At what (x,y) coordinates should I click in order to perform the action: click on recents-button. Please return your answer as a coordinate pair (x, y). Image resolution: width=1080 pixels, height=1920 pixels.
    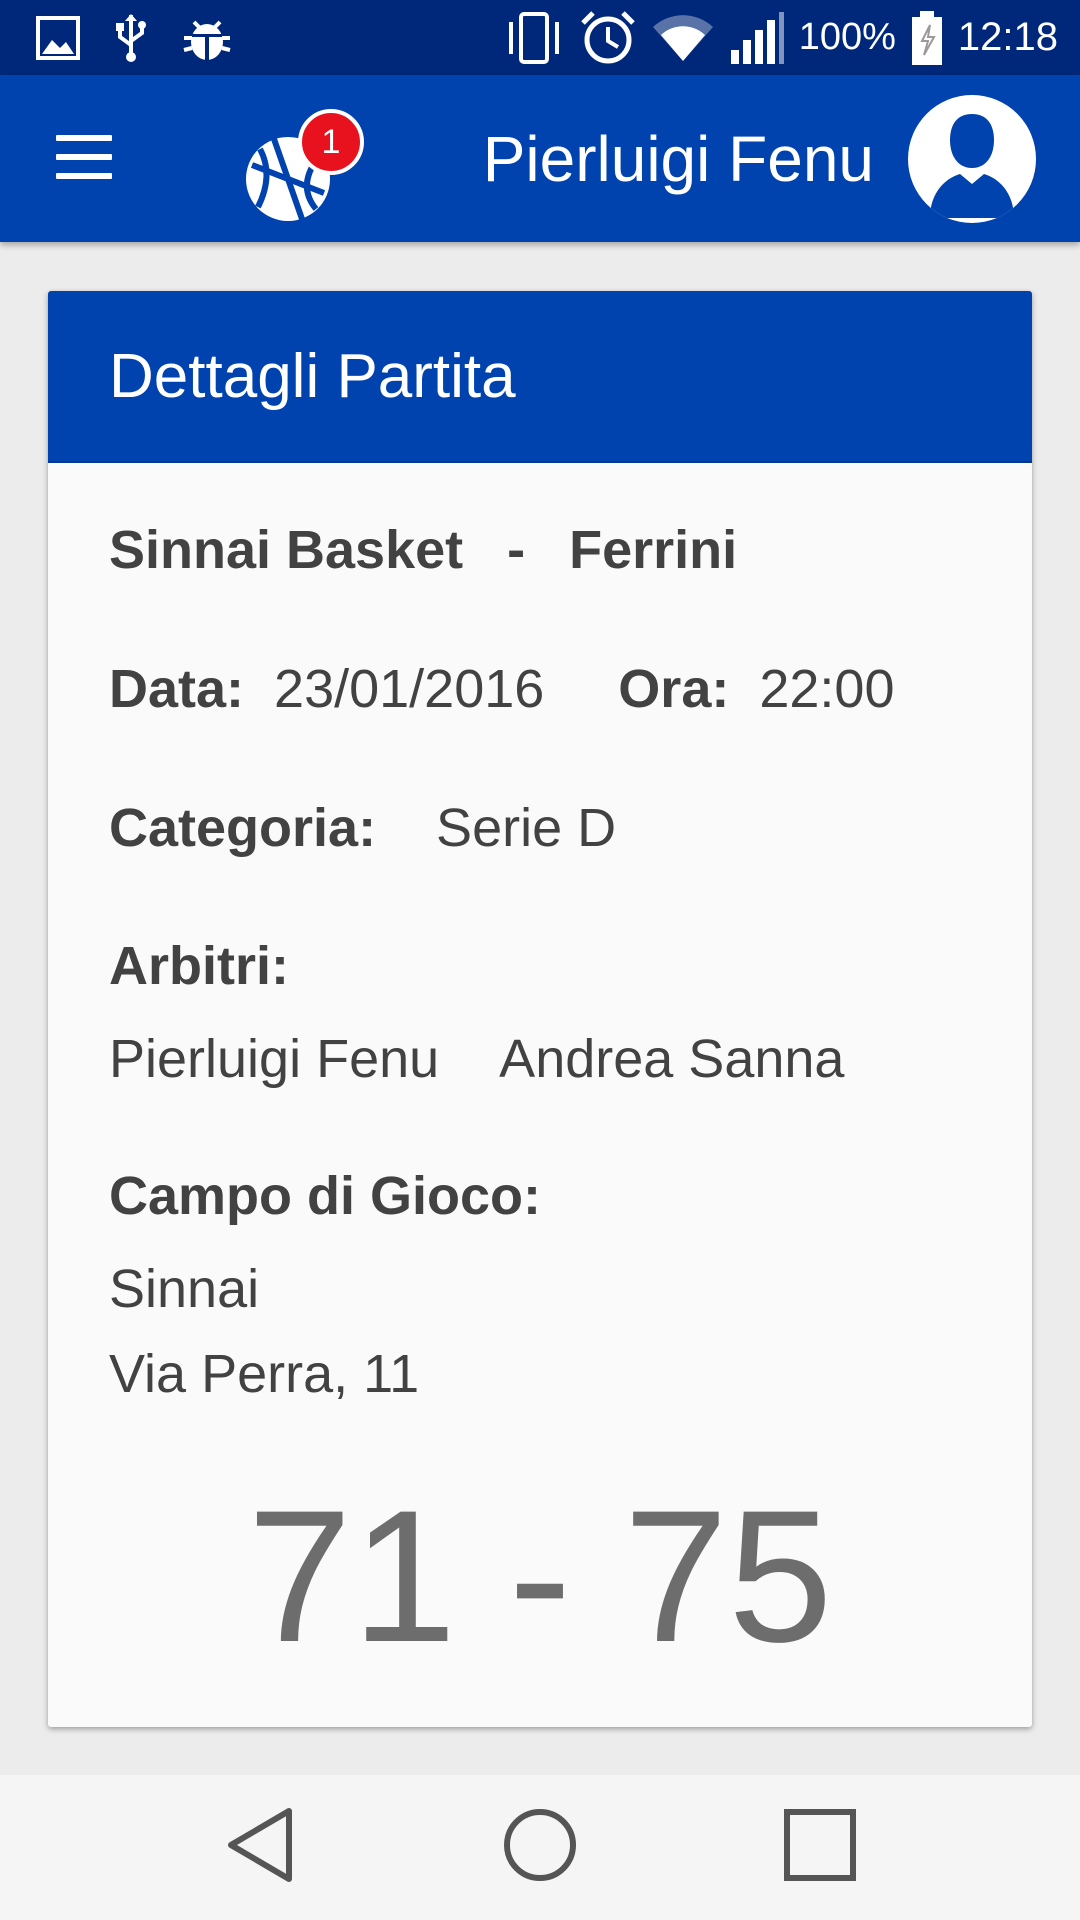
    Looking at the image, I should click on (820, 1848).